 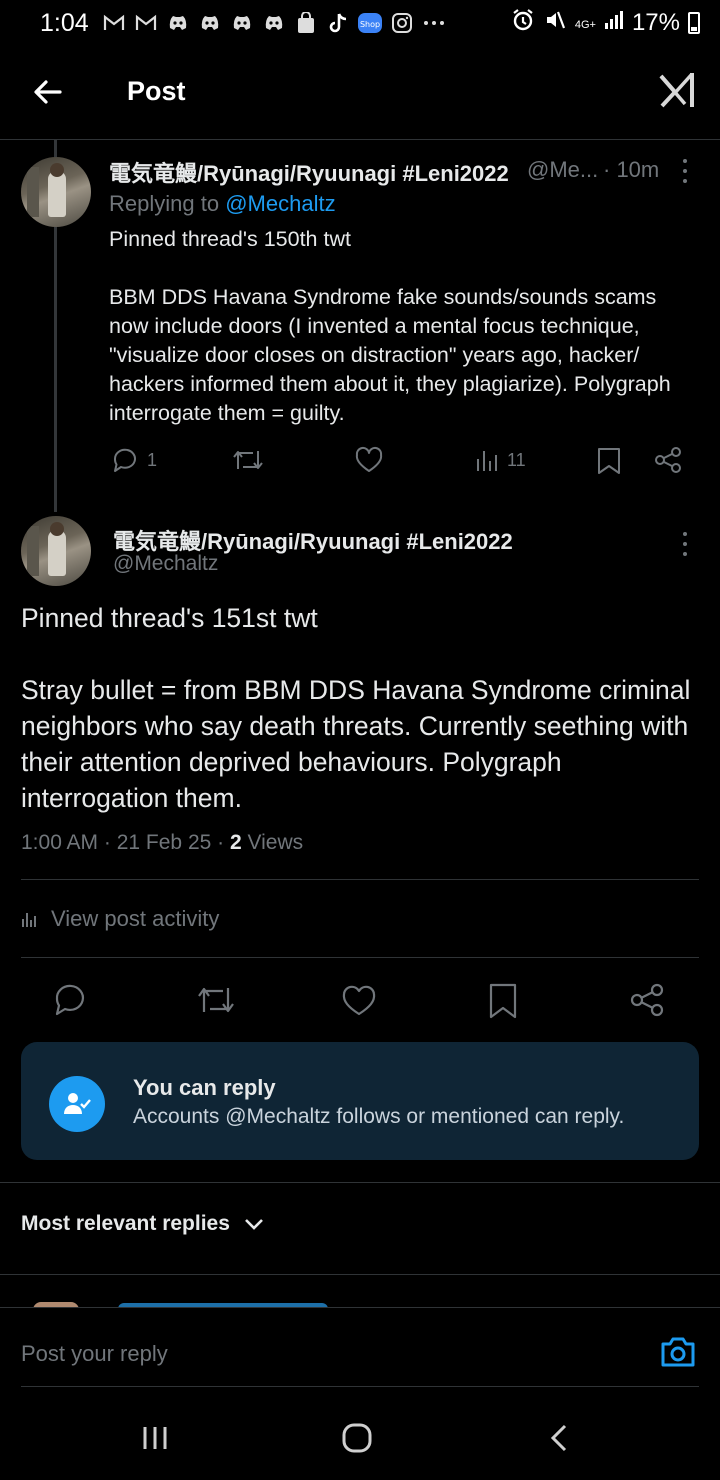 I want to click on notification-icons: Shop, so click(x=274, y=23).